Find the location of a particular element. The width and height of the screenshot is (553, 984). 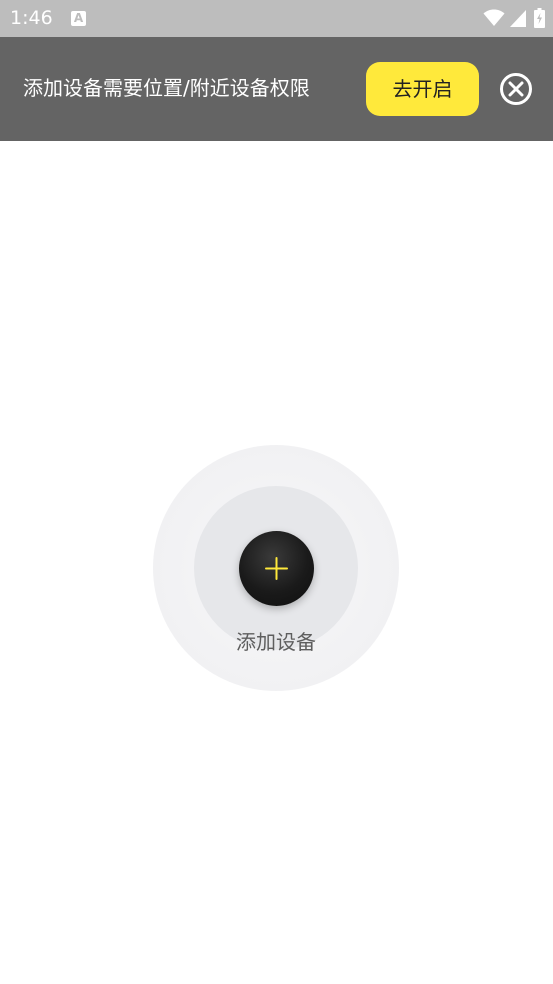

close-circle-icon is located at coordinates (516, 89).